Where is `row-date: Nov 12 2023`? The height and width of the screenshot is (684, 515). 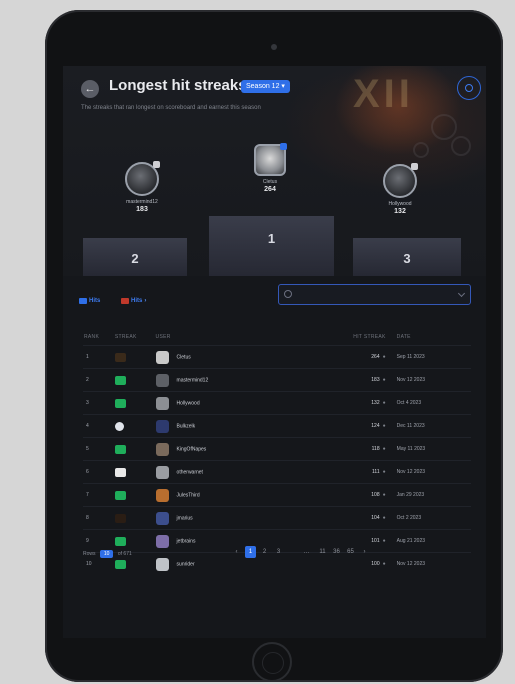 row-date: Nov 12 2023 is located at coordinates (433, 380).